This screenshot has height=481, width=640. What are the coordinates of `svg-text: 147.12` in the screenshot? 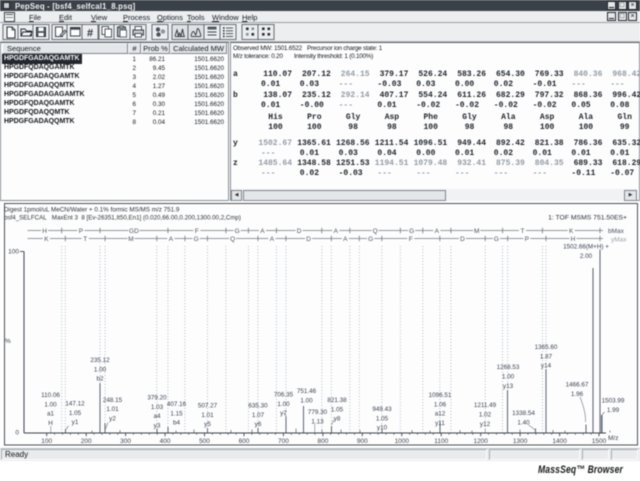 It's located at (75, 404).